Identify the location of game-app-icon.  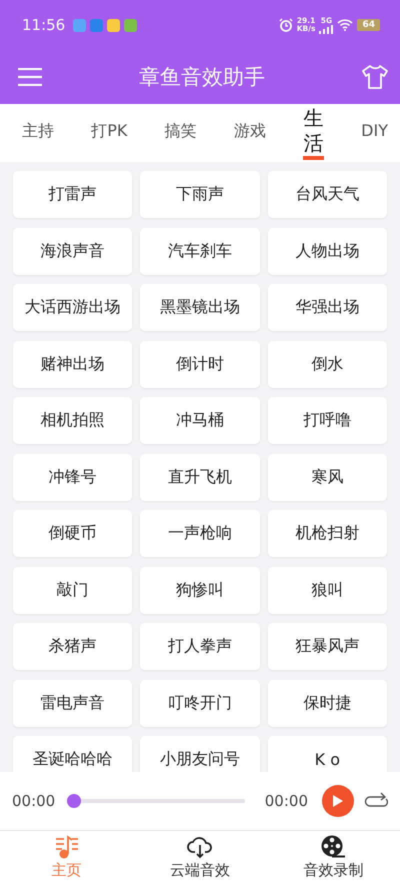
(131, 25).